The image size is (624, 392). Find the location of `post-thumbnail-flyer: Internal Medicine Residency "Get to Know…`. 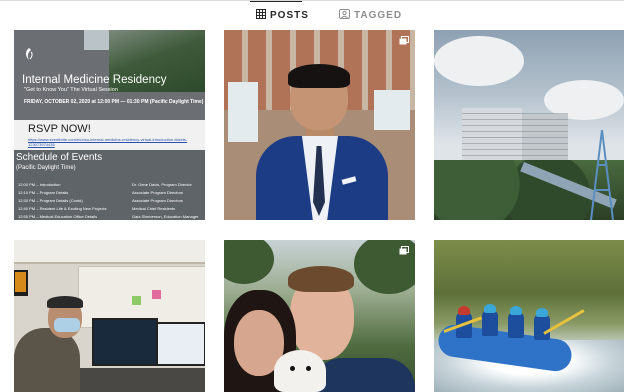

post-thumbnail-flyer: Internal Medicine Residency "Get to Know… is located at coordinates (109, 125).